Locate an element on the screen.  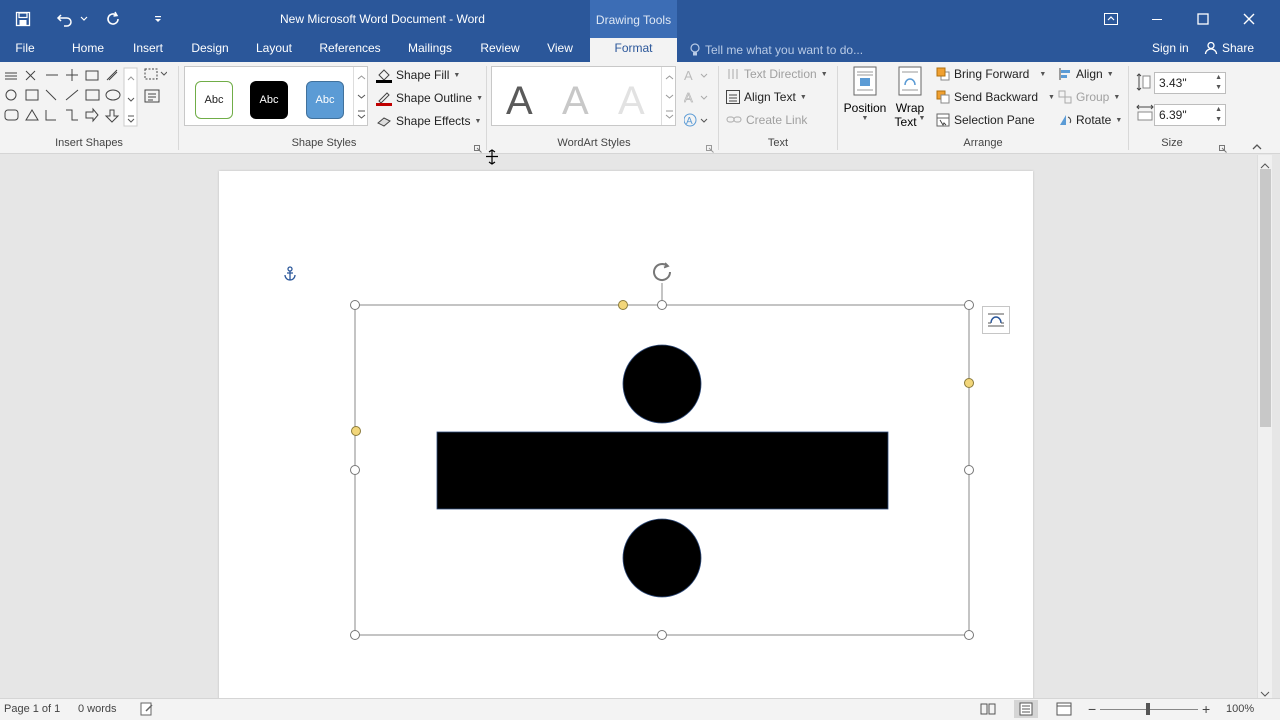
resize-handle-bottom is located at coordinates (662, 635).